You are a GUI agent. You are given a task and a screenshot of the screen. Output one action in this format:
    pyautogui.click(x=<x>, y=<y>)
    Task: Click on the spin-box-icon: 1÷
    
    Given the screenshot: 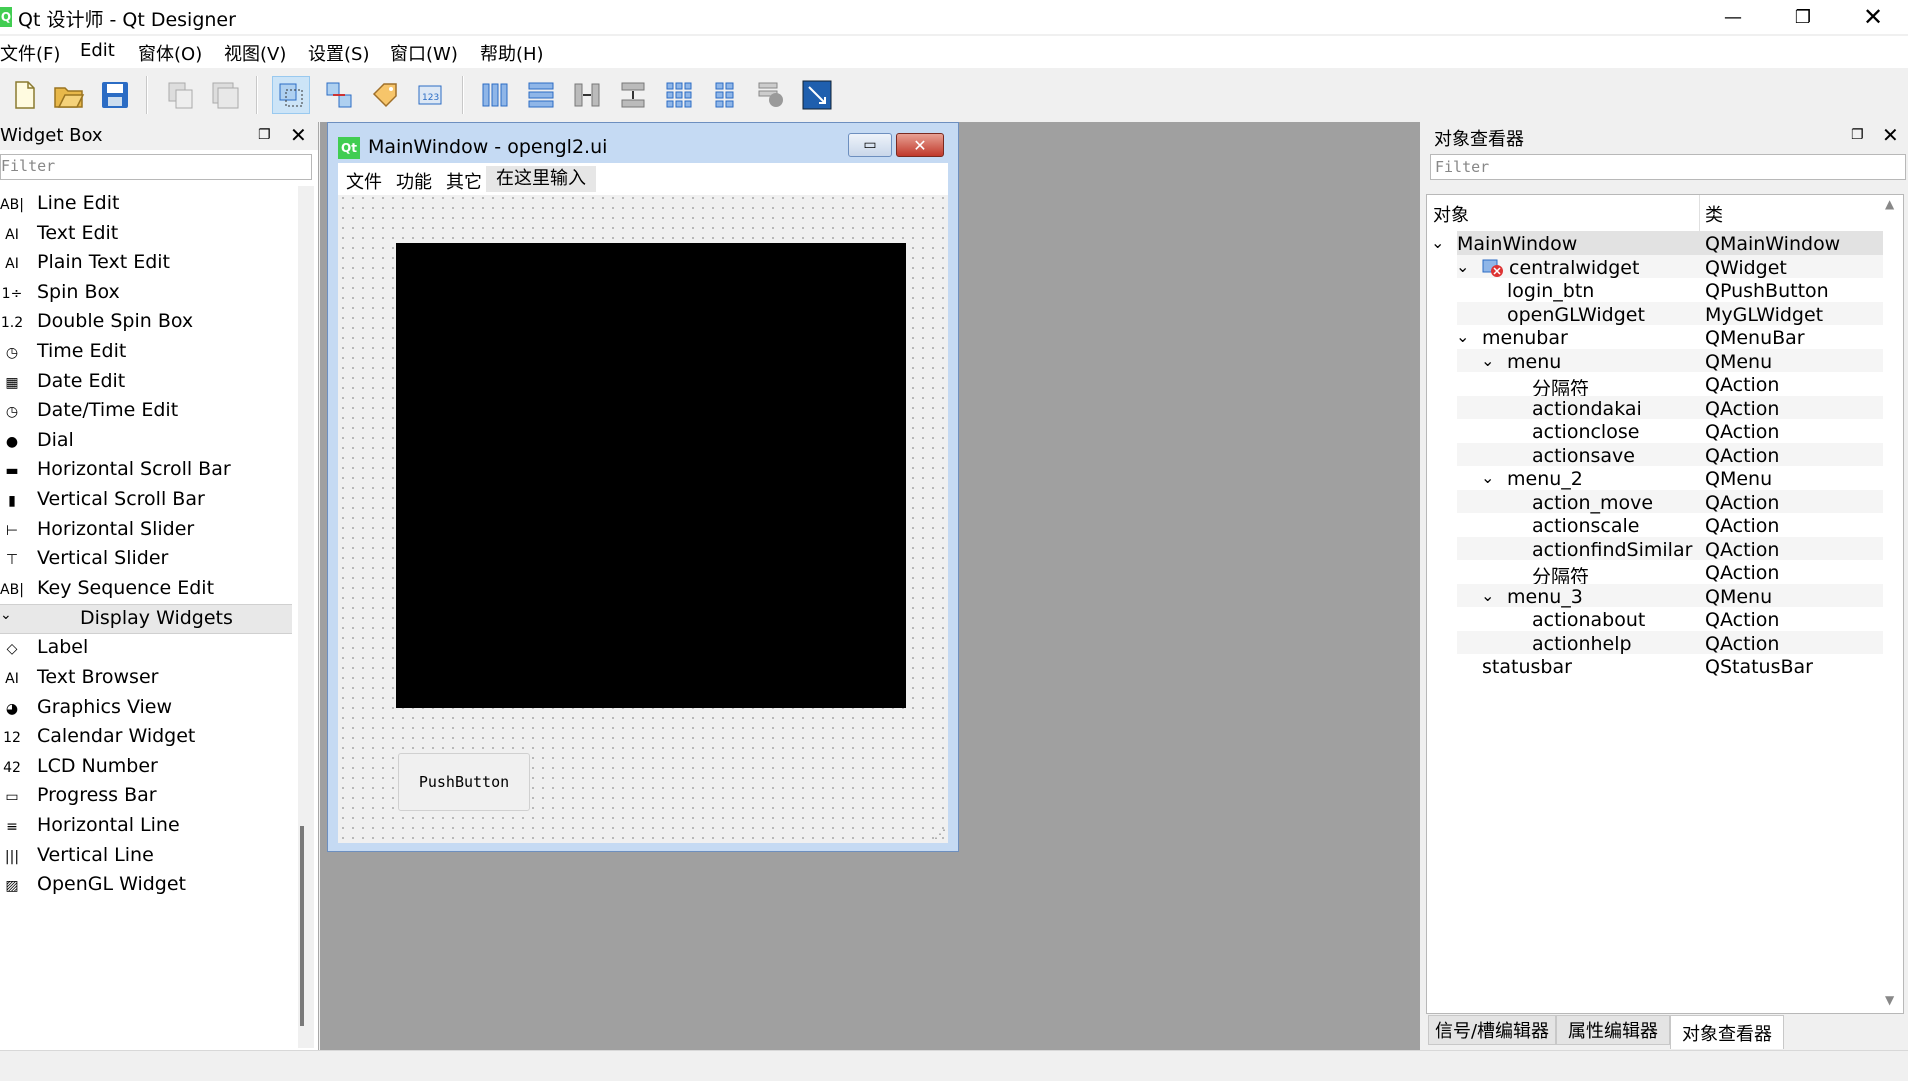 What is the action you would take?
    pyautogui.click(x=12, y=293)
    